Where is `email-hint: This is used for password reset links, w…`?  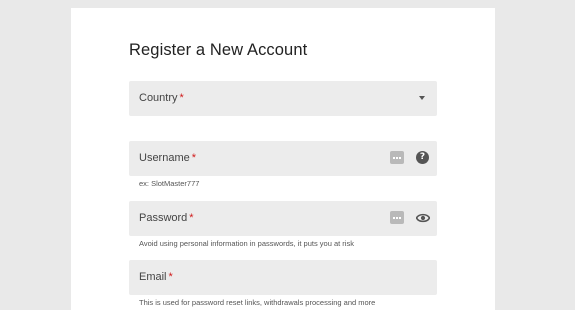 email-hint: This is used for password reset links, w… is located at coordinates (257, 302).